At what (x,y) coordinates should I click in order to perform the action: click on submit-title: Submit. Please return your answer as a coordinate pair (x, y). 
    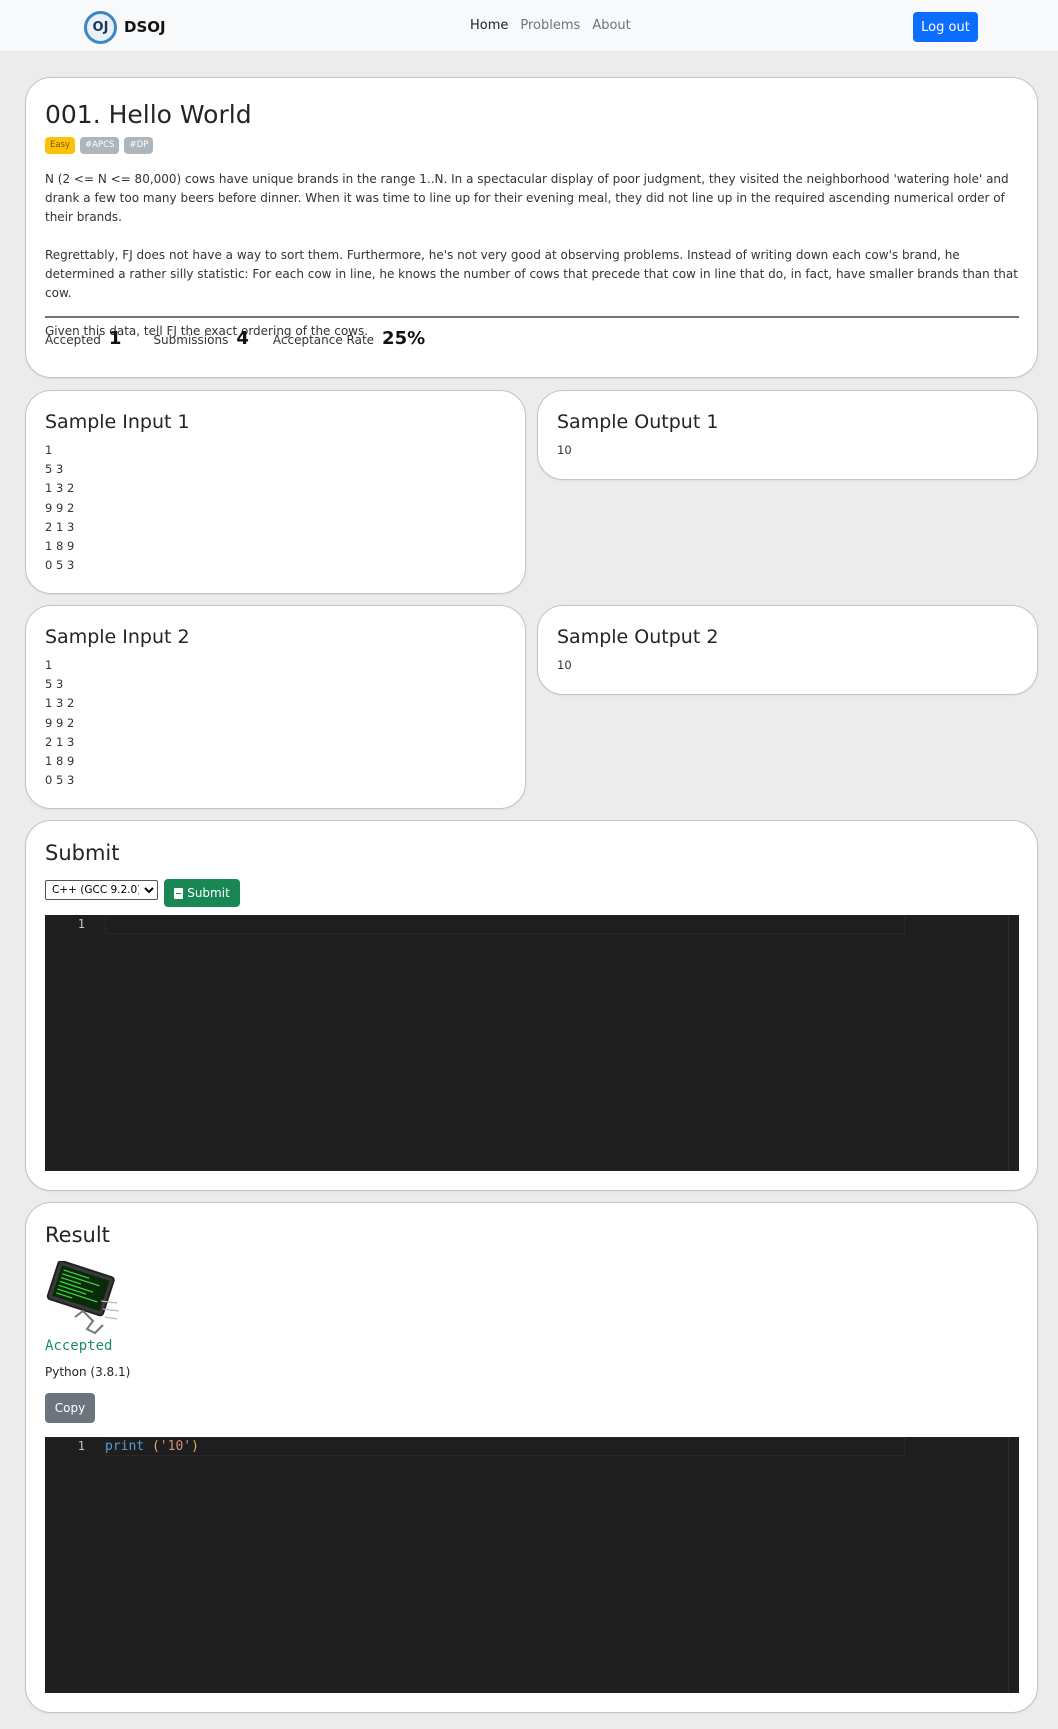
    Looking at the image, I should click on (82, 853).